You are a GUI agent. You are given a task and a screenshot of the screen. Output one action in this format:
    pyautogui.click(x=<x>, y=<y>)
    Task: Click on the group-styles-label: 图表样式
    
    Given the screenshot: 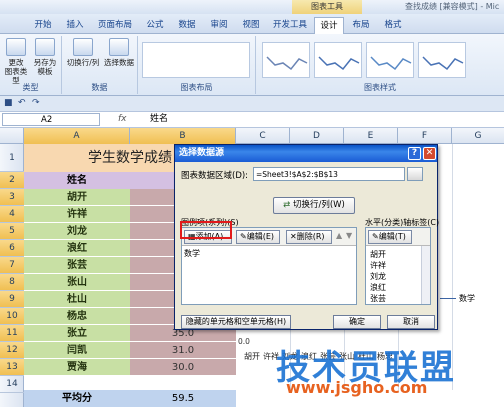 What is the action you would take?
    pyautogui.click(x=380, y=87)
    